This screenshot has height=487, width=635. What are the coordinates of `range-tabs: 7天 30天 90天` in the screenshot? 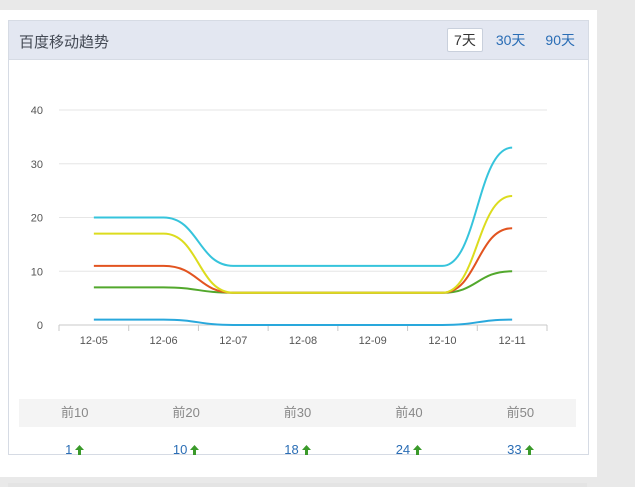 It's located at (514, 40).